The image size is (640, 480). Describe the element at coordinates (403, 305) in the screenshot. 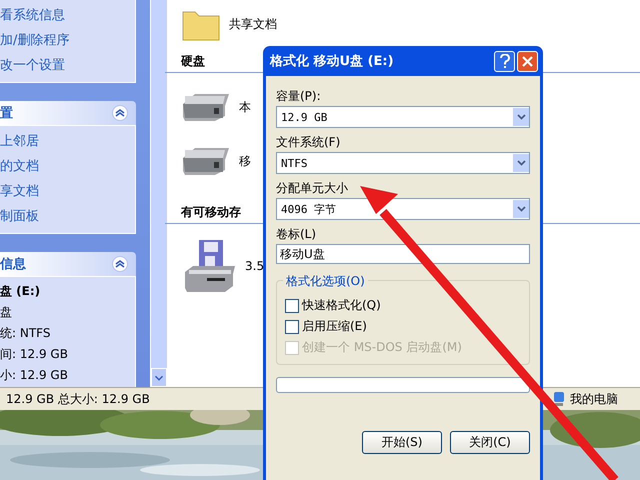

I see `checkbox: 快速格式化(Q)` at that location.